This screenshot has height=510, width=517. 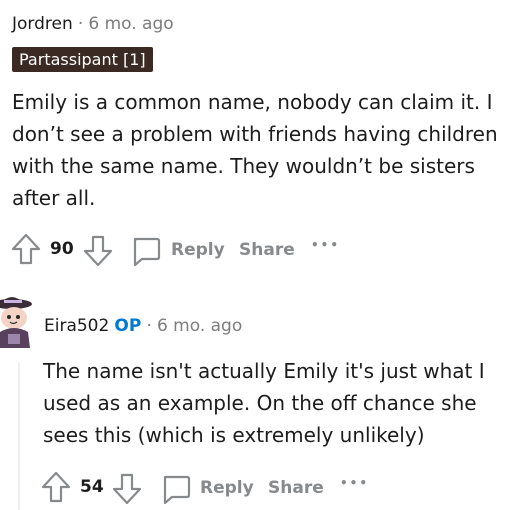 I want to click on op-badge: OP, so click(x=128, y=326).